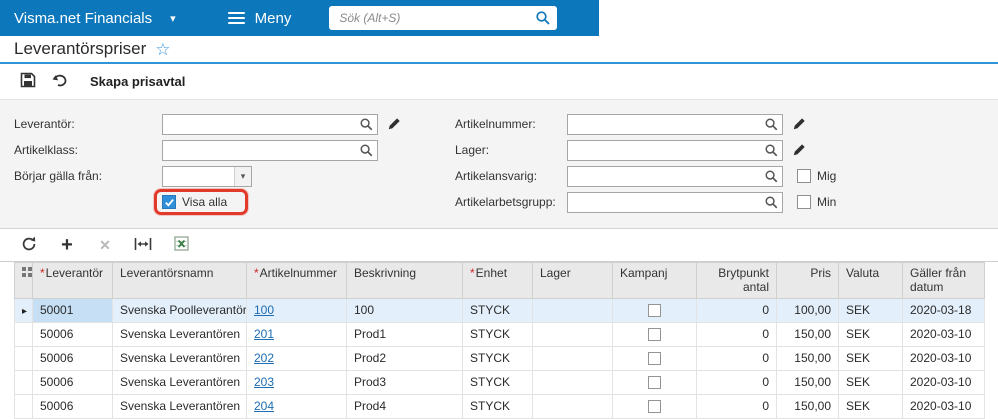 This screenshot has height=419, width=998. Describe the element at coordinates (404, 382) in the screenshot. I see `cell-beskrivning: Prod3` at that location.